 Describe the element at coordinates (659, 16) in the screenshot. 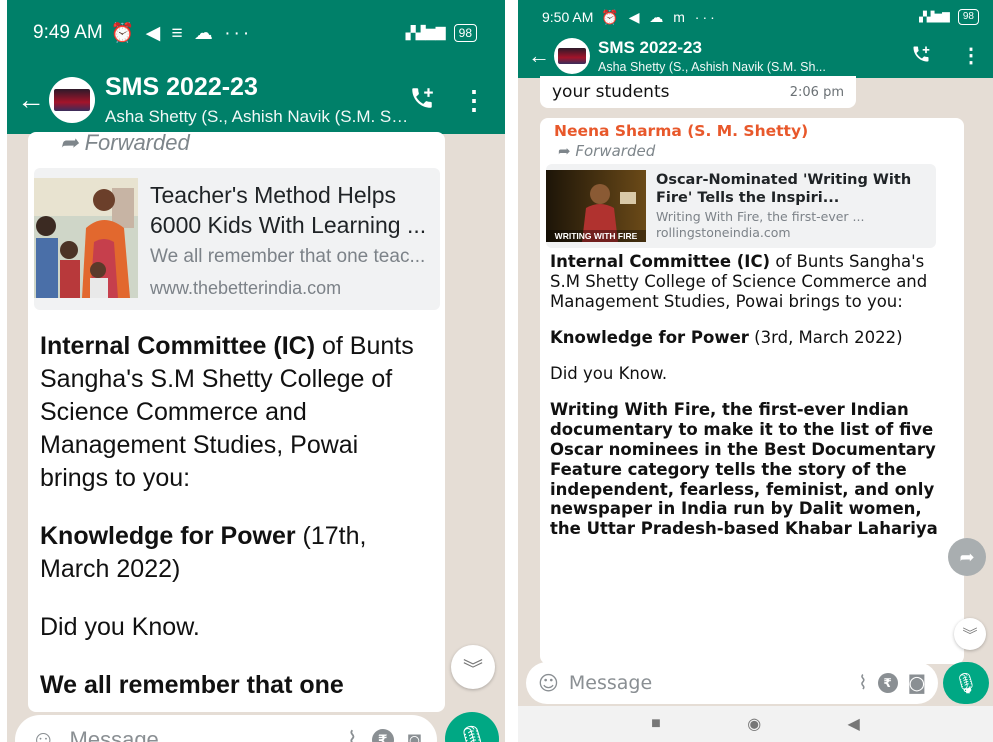

I see `notification-icons: ⏰ ◀ ☁ m ···` at that location.